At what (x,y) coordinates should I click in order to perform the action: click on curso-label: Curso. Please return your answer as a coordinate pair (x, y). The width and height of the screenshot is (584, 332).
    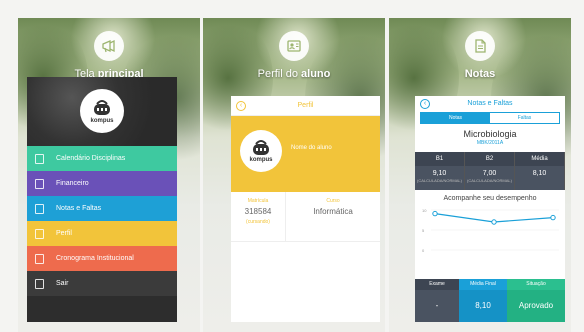
    Looking at the image, I should click on (333, 201).